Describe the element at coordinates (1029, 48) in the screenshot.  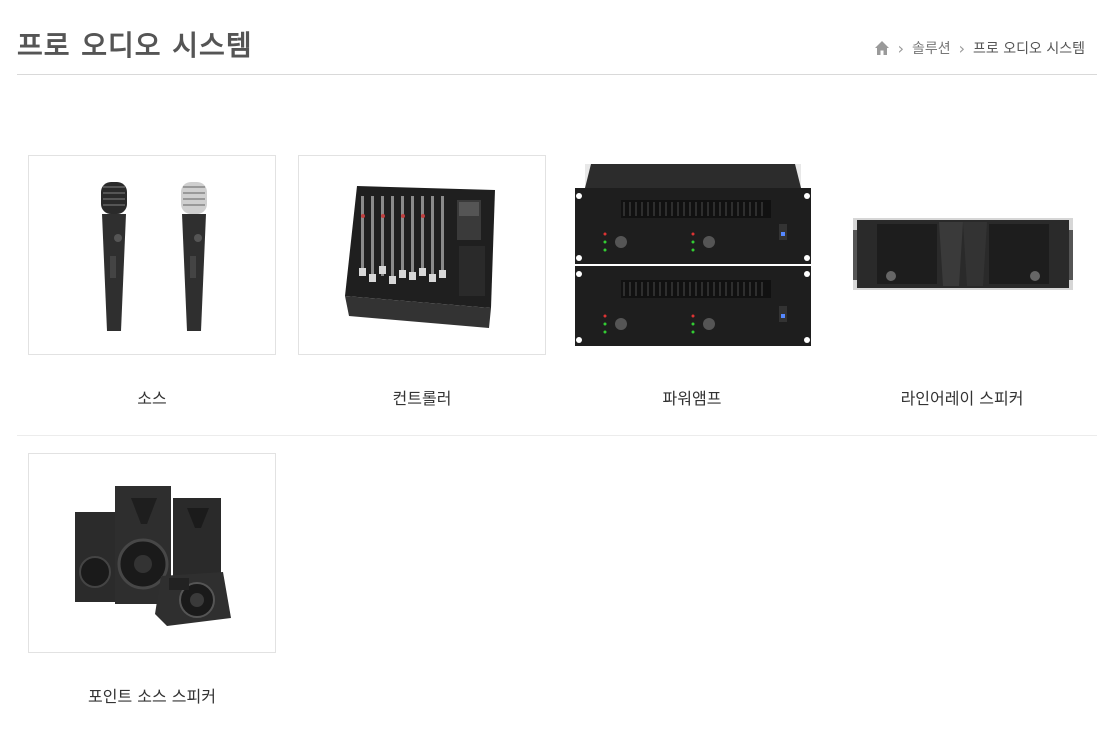
I see `breadcrumb-item-current: 프로 오디오 시스템` at that location.